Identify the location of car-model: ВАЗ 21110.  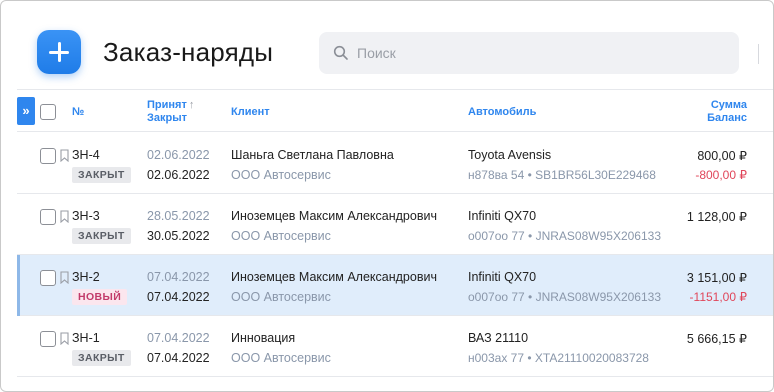
(498, 338).